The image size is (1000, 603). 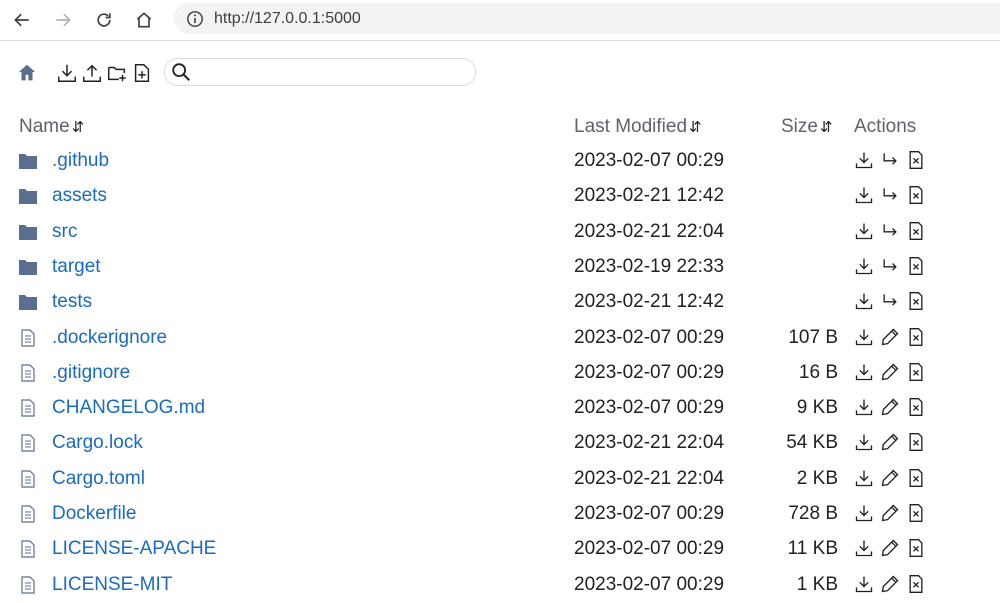 What do you see at coordinates (181, 72) in the screenshot?
I see `search-icon` at bounding box center [181, 72].